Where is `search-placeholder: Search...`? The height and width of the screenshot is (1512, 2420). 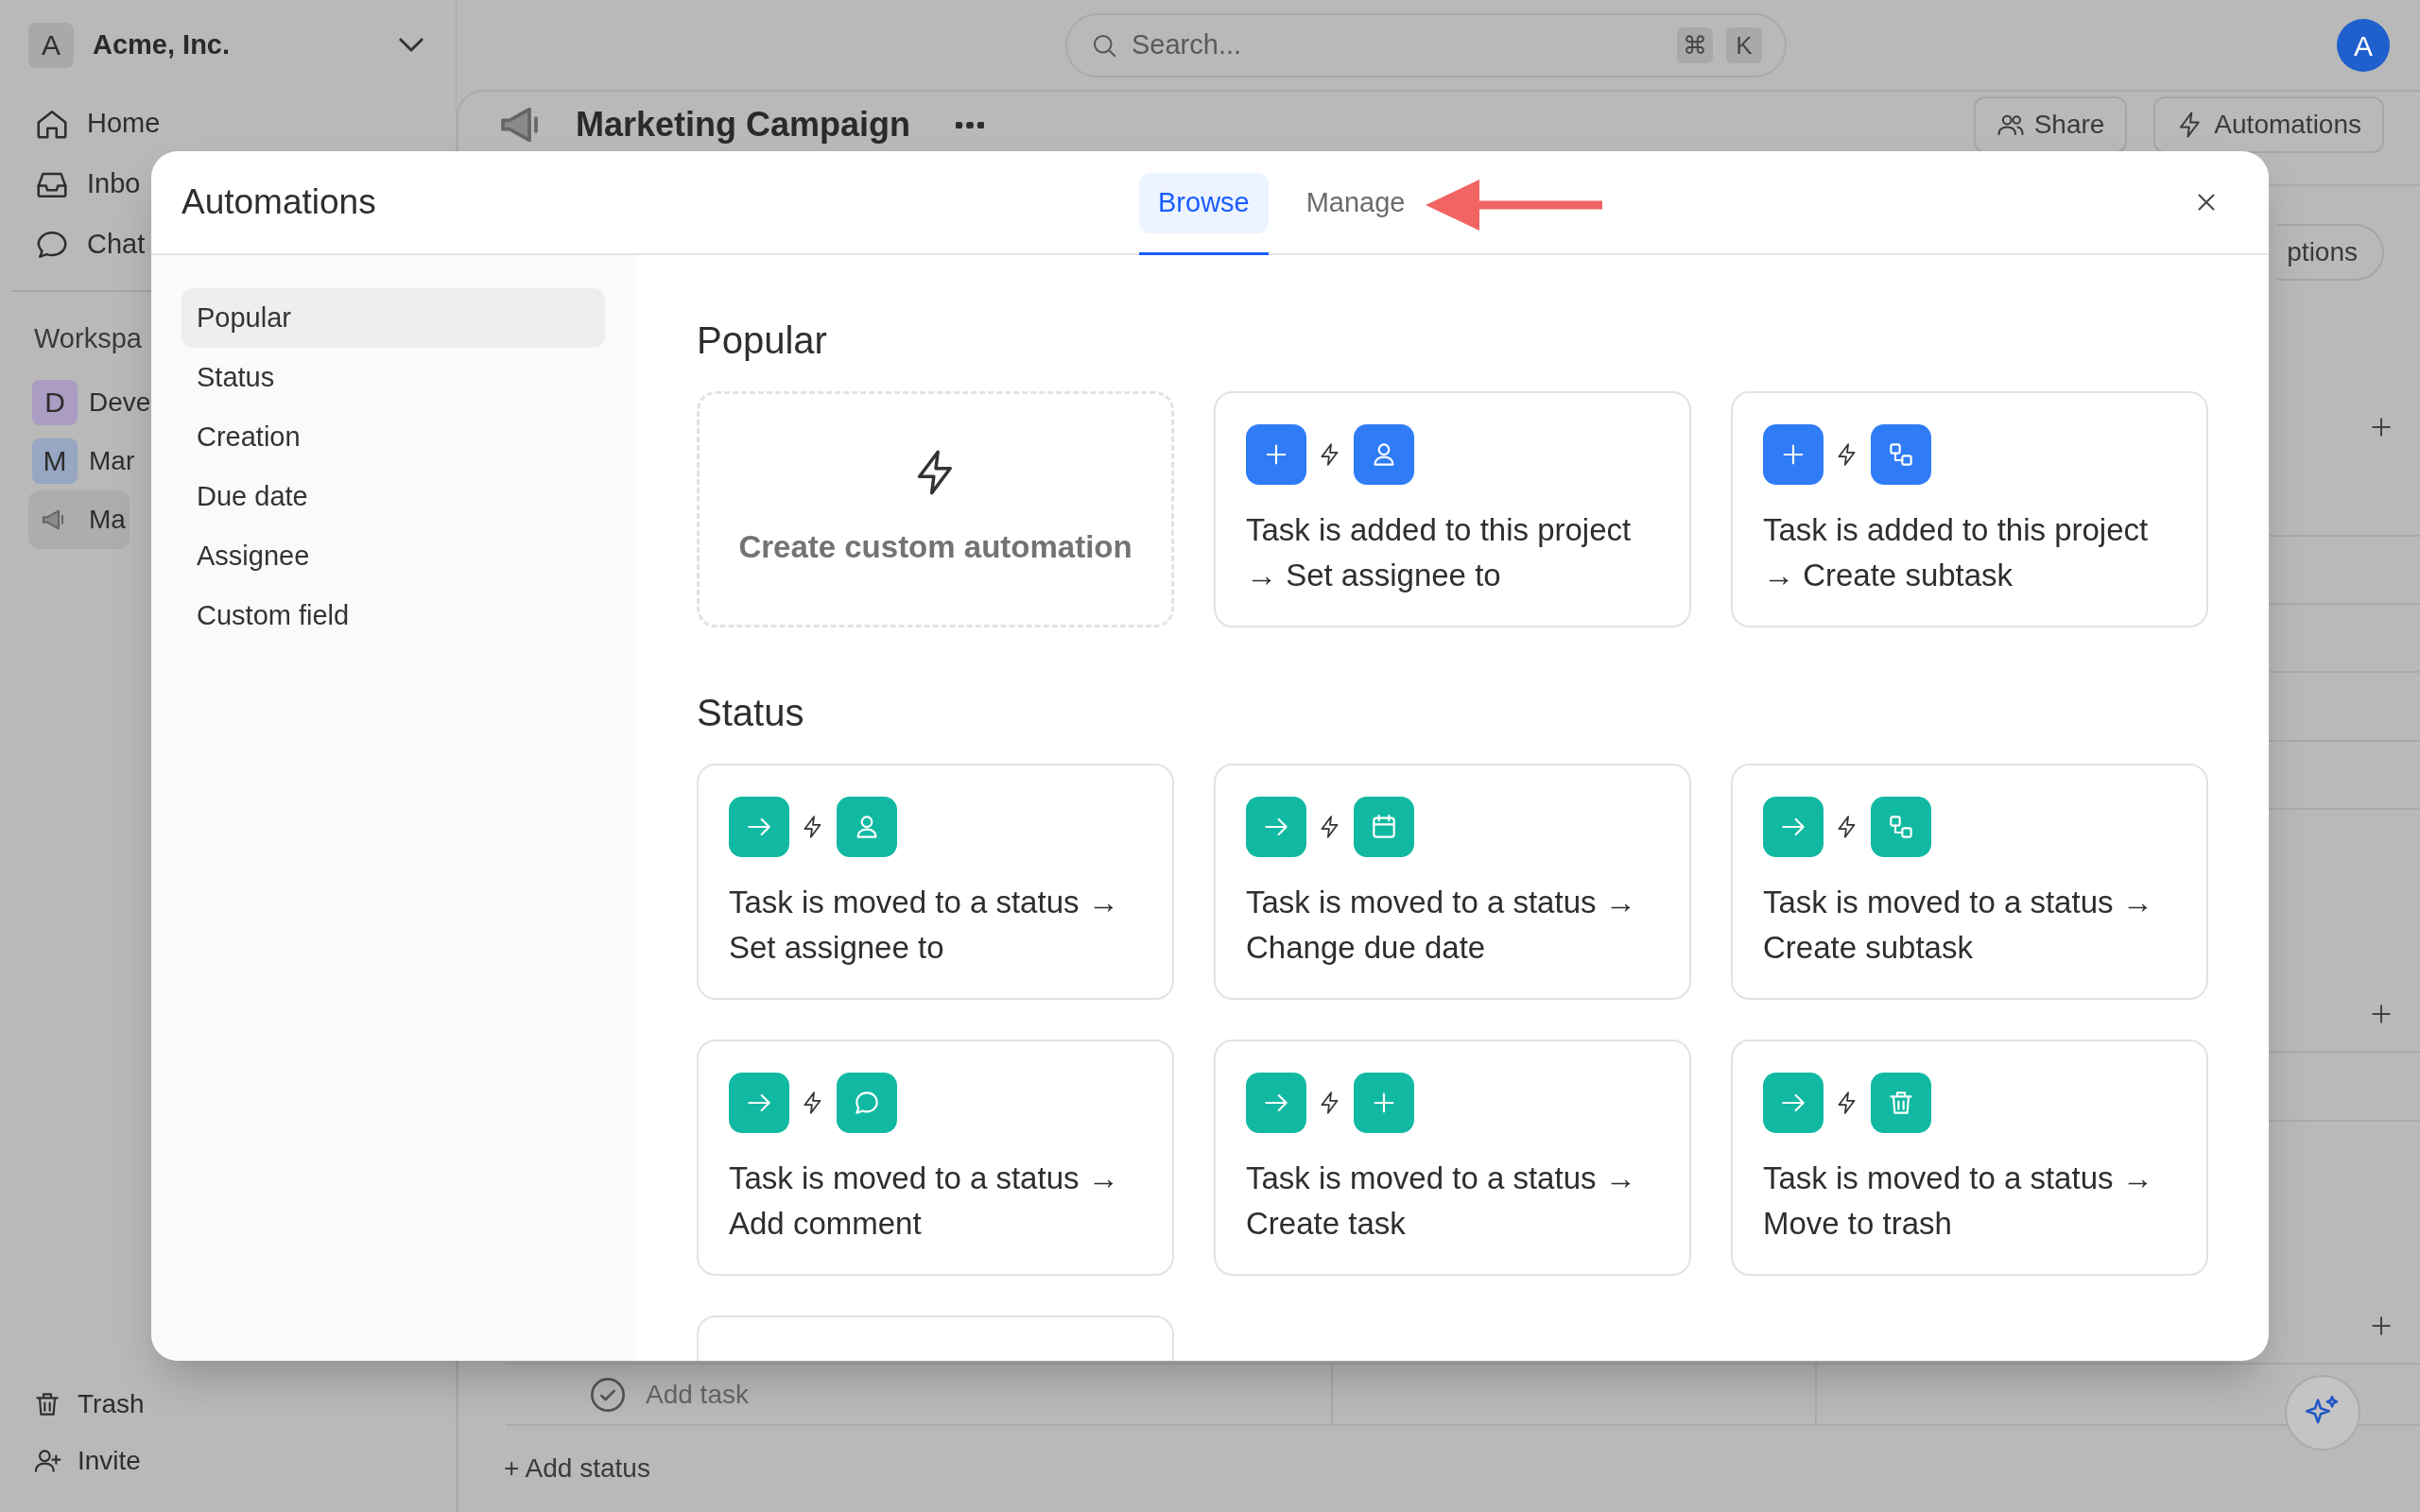 search-placeholder: Search... is located at coordinates (1187, 45).